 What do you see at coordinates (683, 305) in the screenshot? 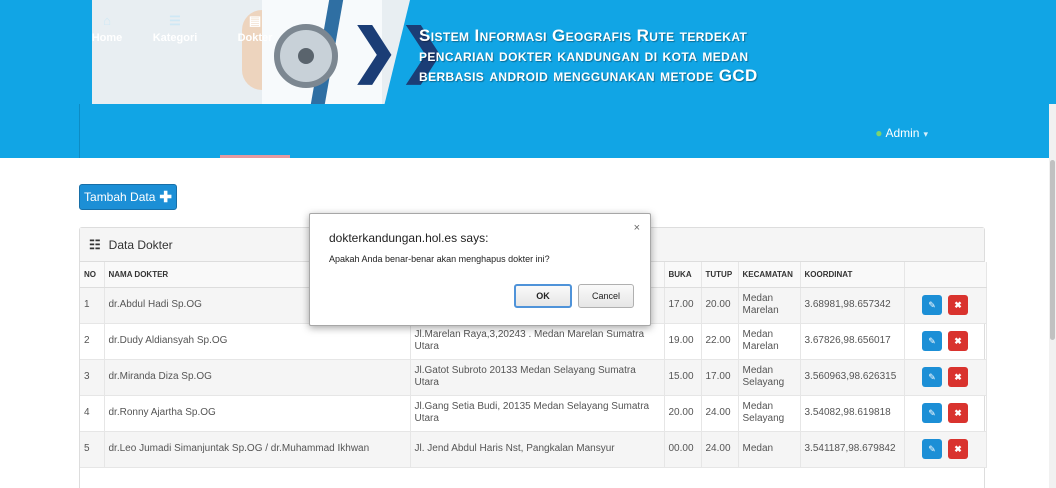
I see `cell-buka: 17.00` at bounding box center [683, 305].